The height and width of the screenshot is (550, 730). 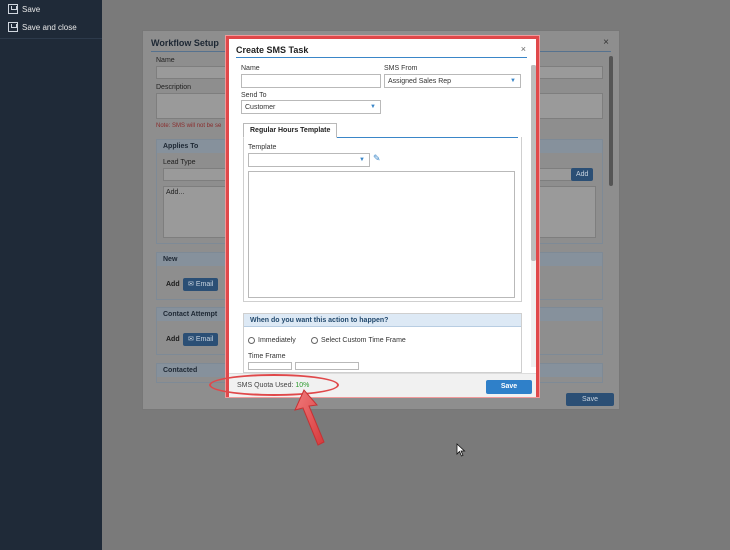 I want to click on template-label: Template, so click(x=262, y=147).